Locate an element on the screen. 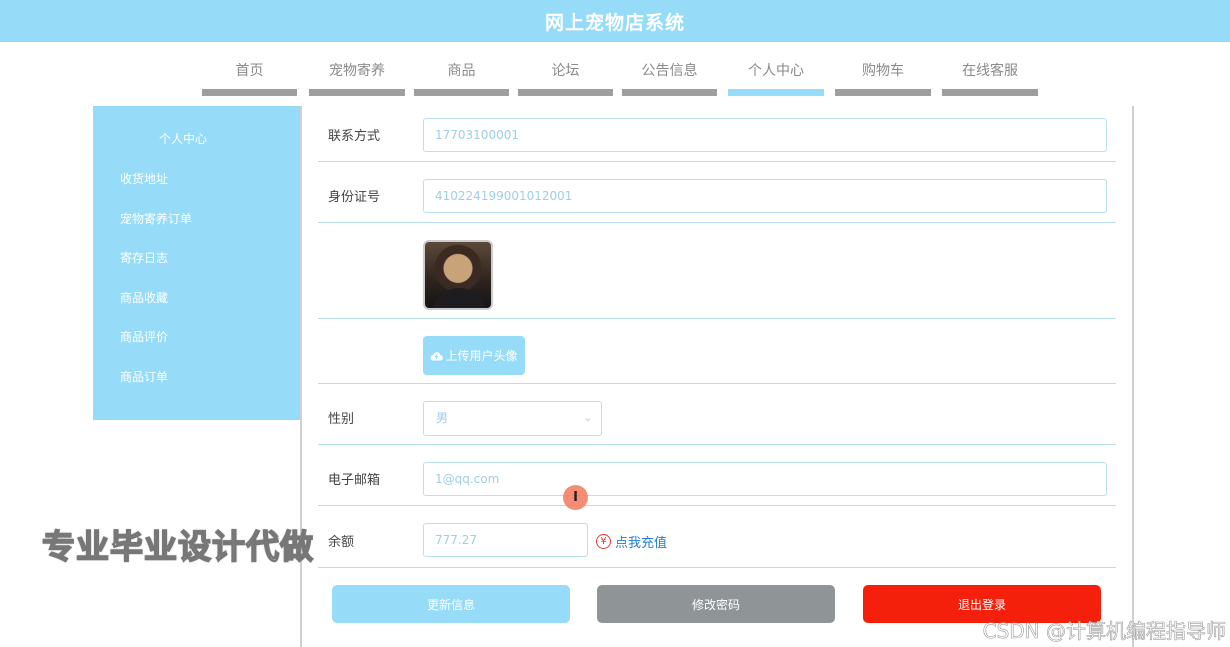  nav-forum: 论坛 is located at coordinates (565, 77).